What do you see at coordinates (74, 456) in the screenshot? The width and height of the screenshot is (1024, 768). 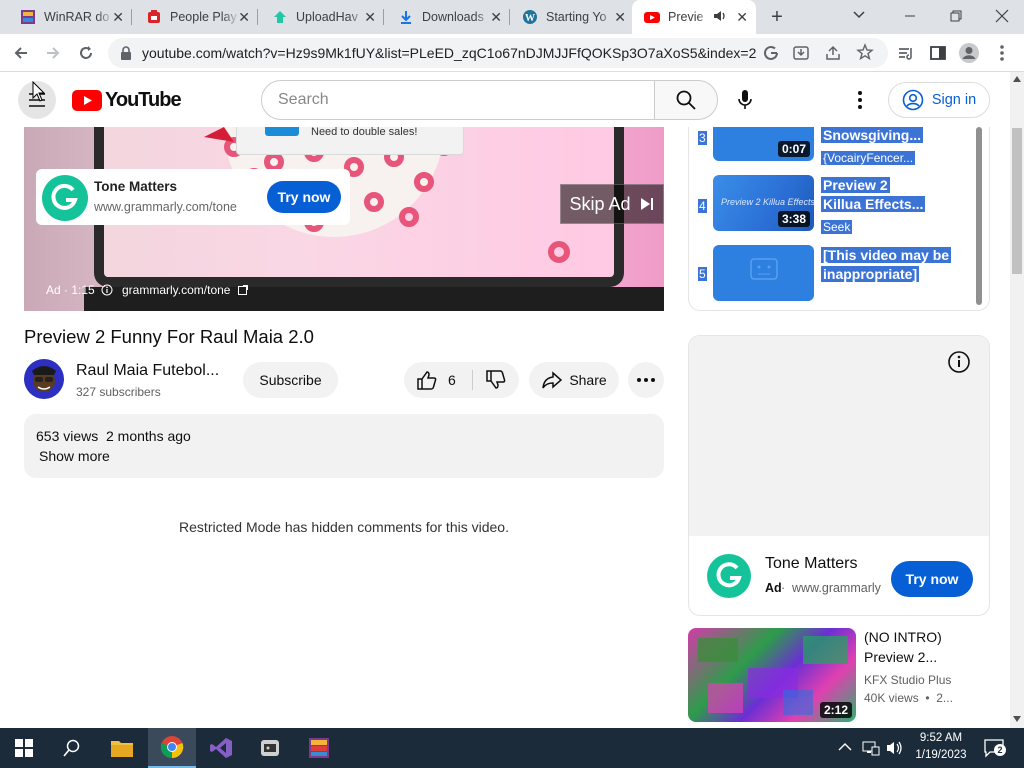 I see `show-more-link: Show more` at bounding box center [74, 456].